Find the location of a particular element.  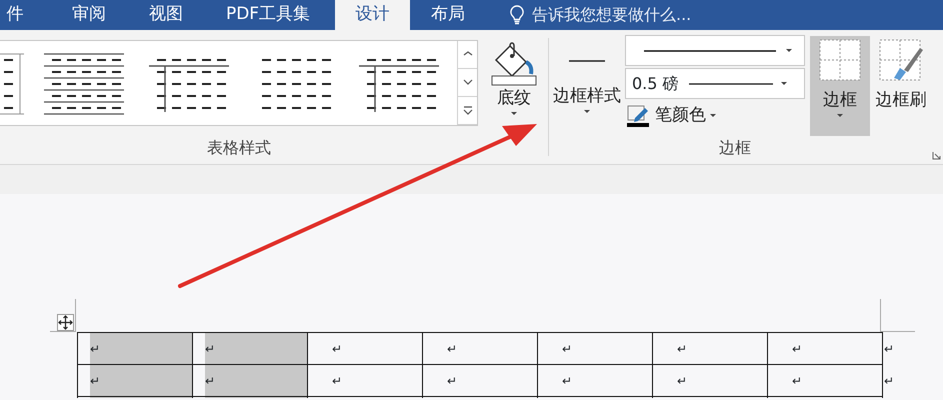

lightbulb-icon is located at coordinates (517, 15).